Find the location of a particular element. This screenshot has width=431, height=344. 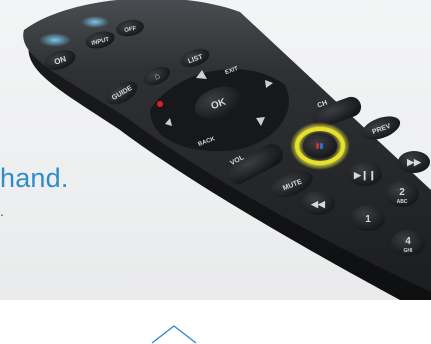

fast-forward-button: ▶▶ is located at coordinates (414, 162).